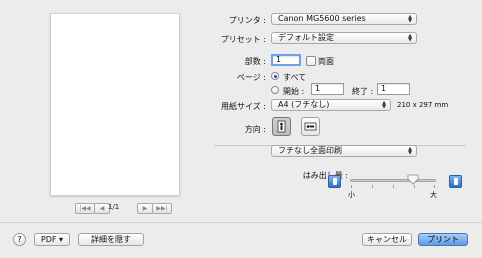 This screenshot has width=482, height=258. What do you see at coordinates (455, 181) in the screenshot?
I see `large-overhang-icon` at bounding box center [455, 181].